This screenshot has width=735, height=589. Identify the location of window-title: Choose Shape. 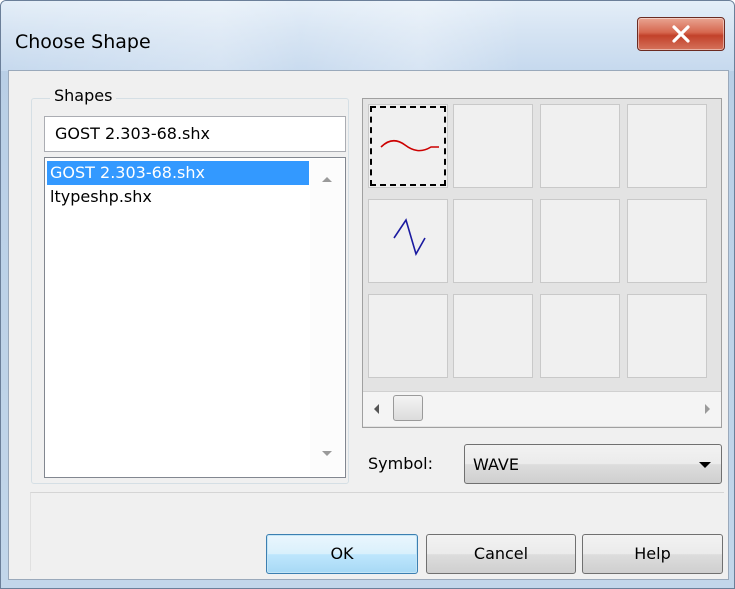
(83, 42).